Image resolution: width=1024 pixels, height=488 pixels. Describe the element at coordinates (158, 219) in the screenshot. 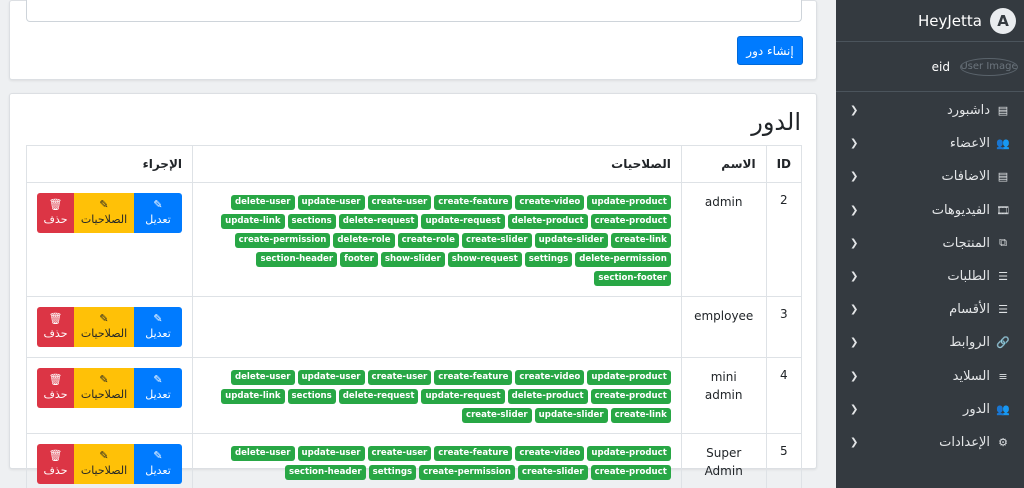

I see `edit-label: تعديل` at that location.